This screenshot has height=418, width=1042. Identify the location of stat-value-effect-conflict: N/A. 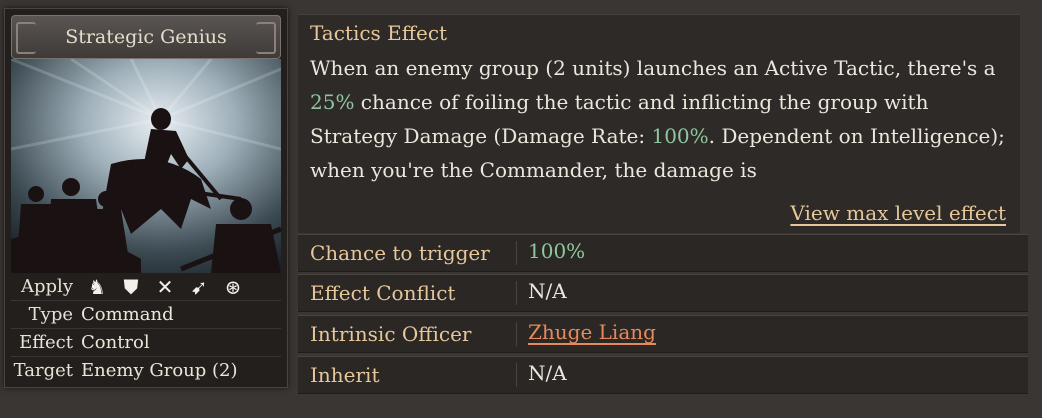
(547, 291).